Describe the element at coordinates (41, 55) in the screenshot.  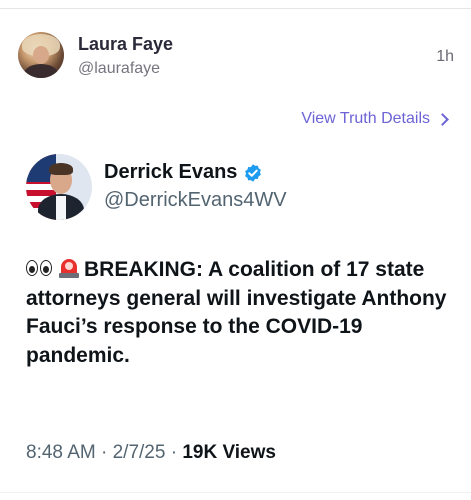
I see `avatar` at that location.